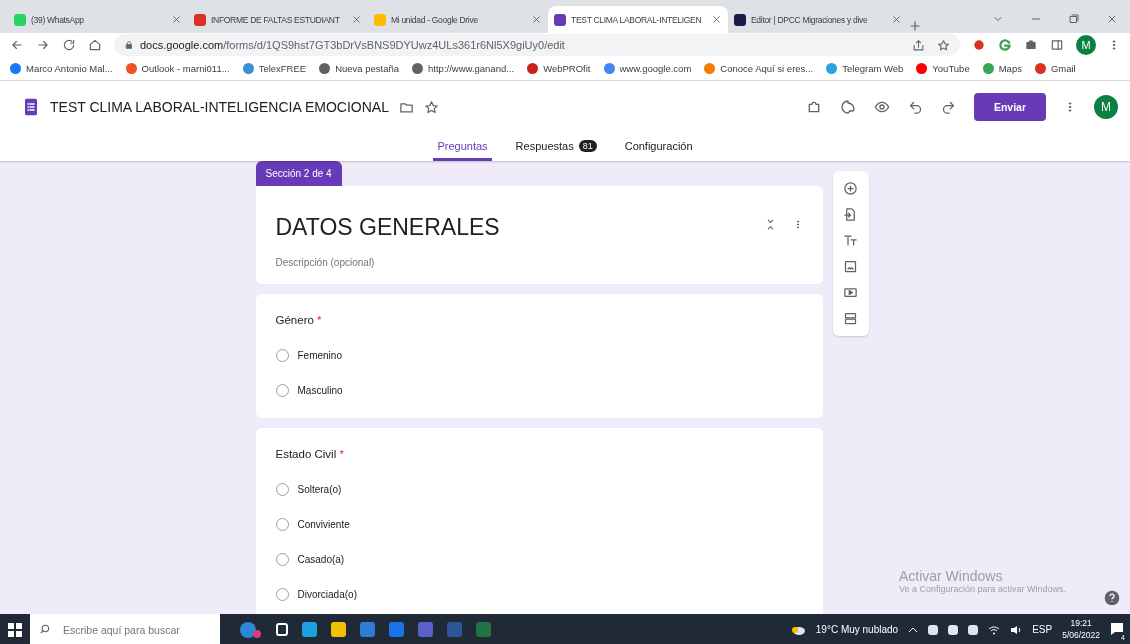 This screenshot has height=644, width=1130. Describe the element at coordinates (321, 559) in the screenshot. I see `option-label: Casado(a)` at that location.